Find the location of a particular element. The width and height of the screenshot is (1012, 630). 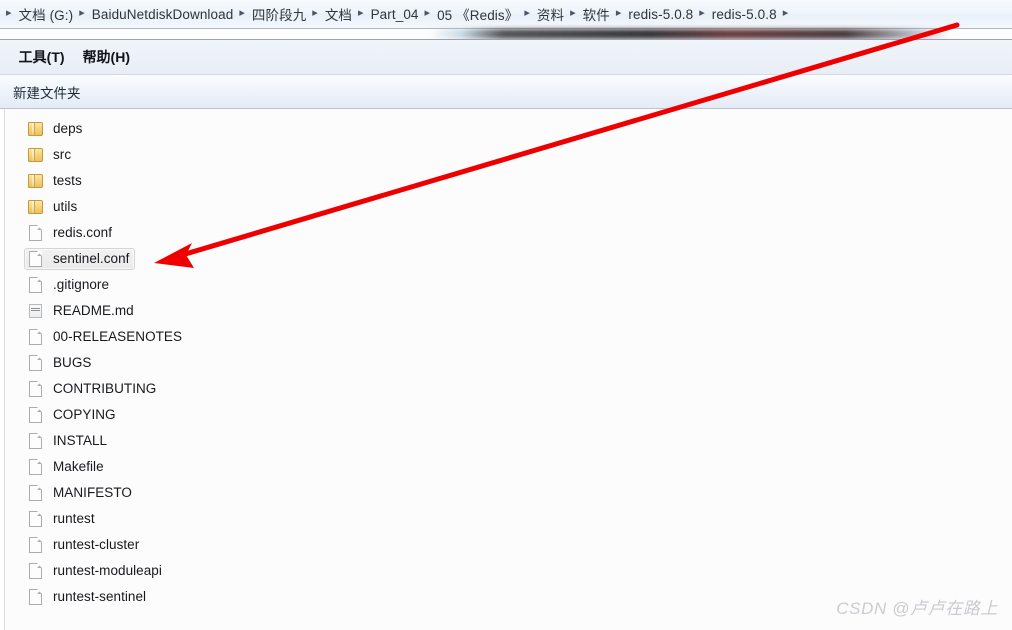

file-list-item: 00-RELEASENOTES is located at coordinates (106, 337).